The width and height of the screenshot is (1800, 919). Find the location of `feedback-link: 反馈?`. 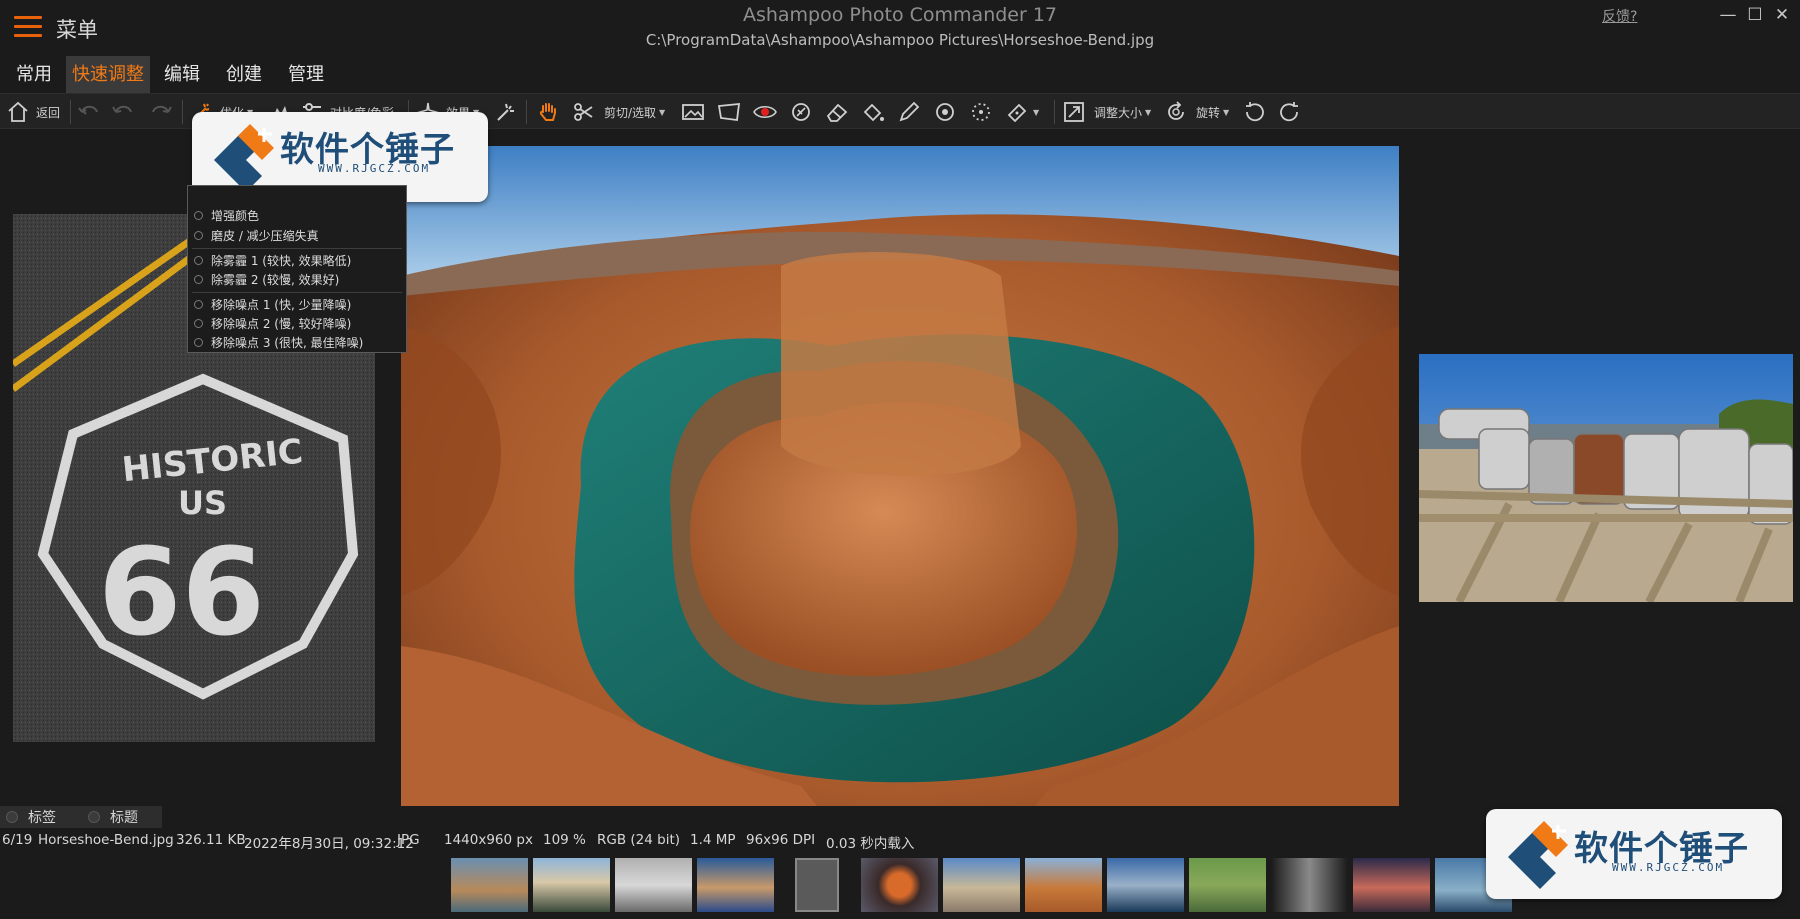

feedback-link: 反馈? is located at coordinates (1619, 16).